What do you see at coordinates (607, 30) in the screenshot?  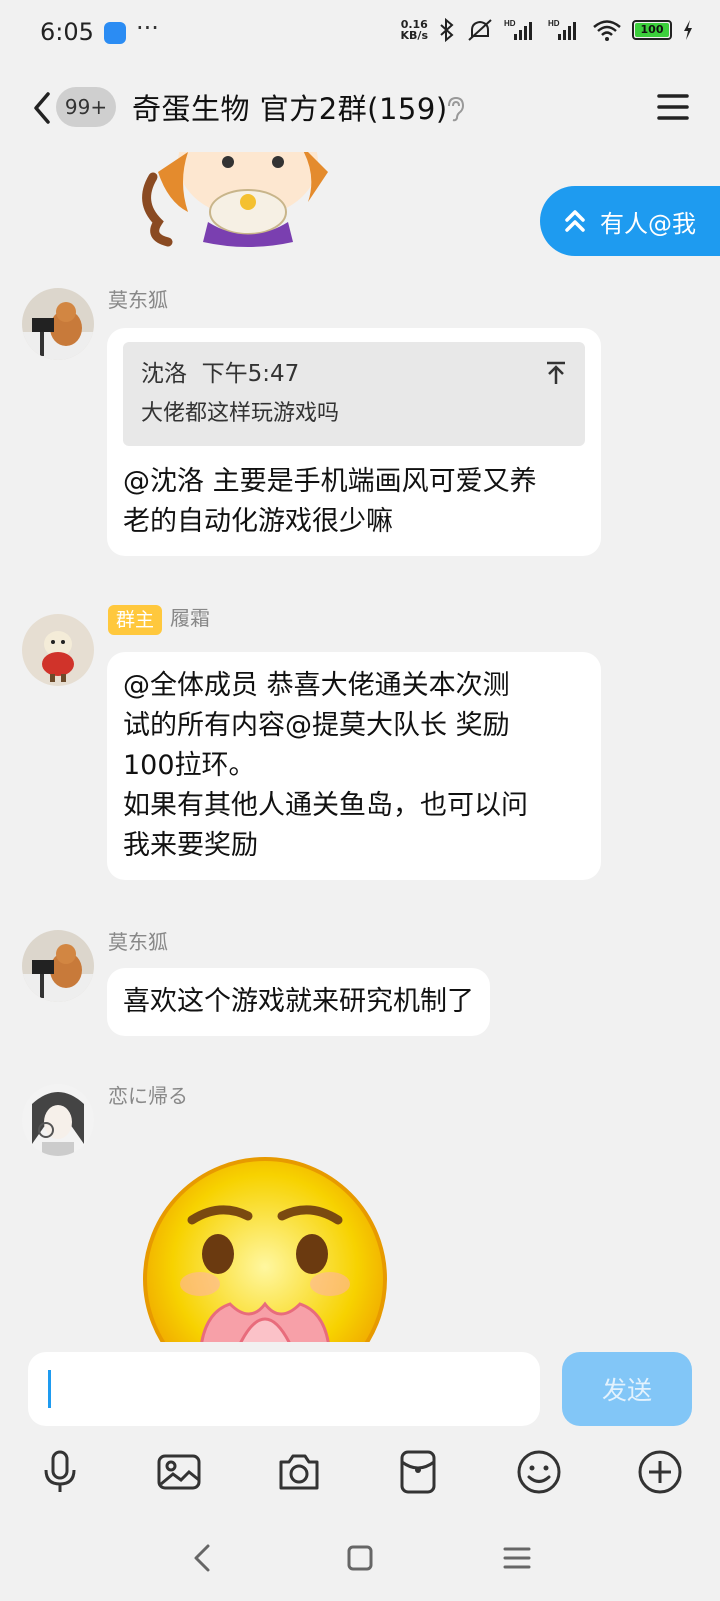 I see `wifi-icon` at bounding box center [607, 30].